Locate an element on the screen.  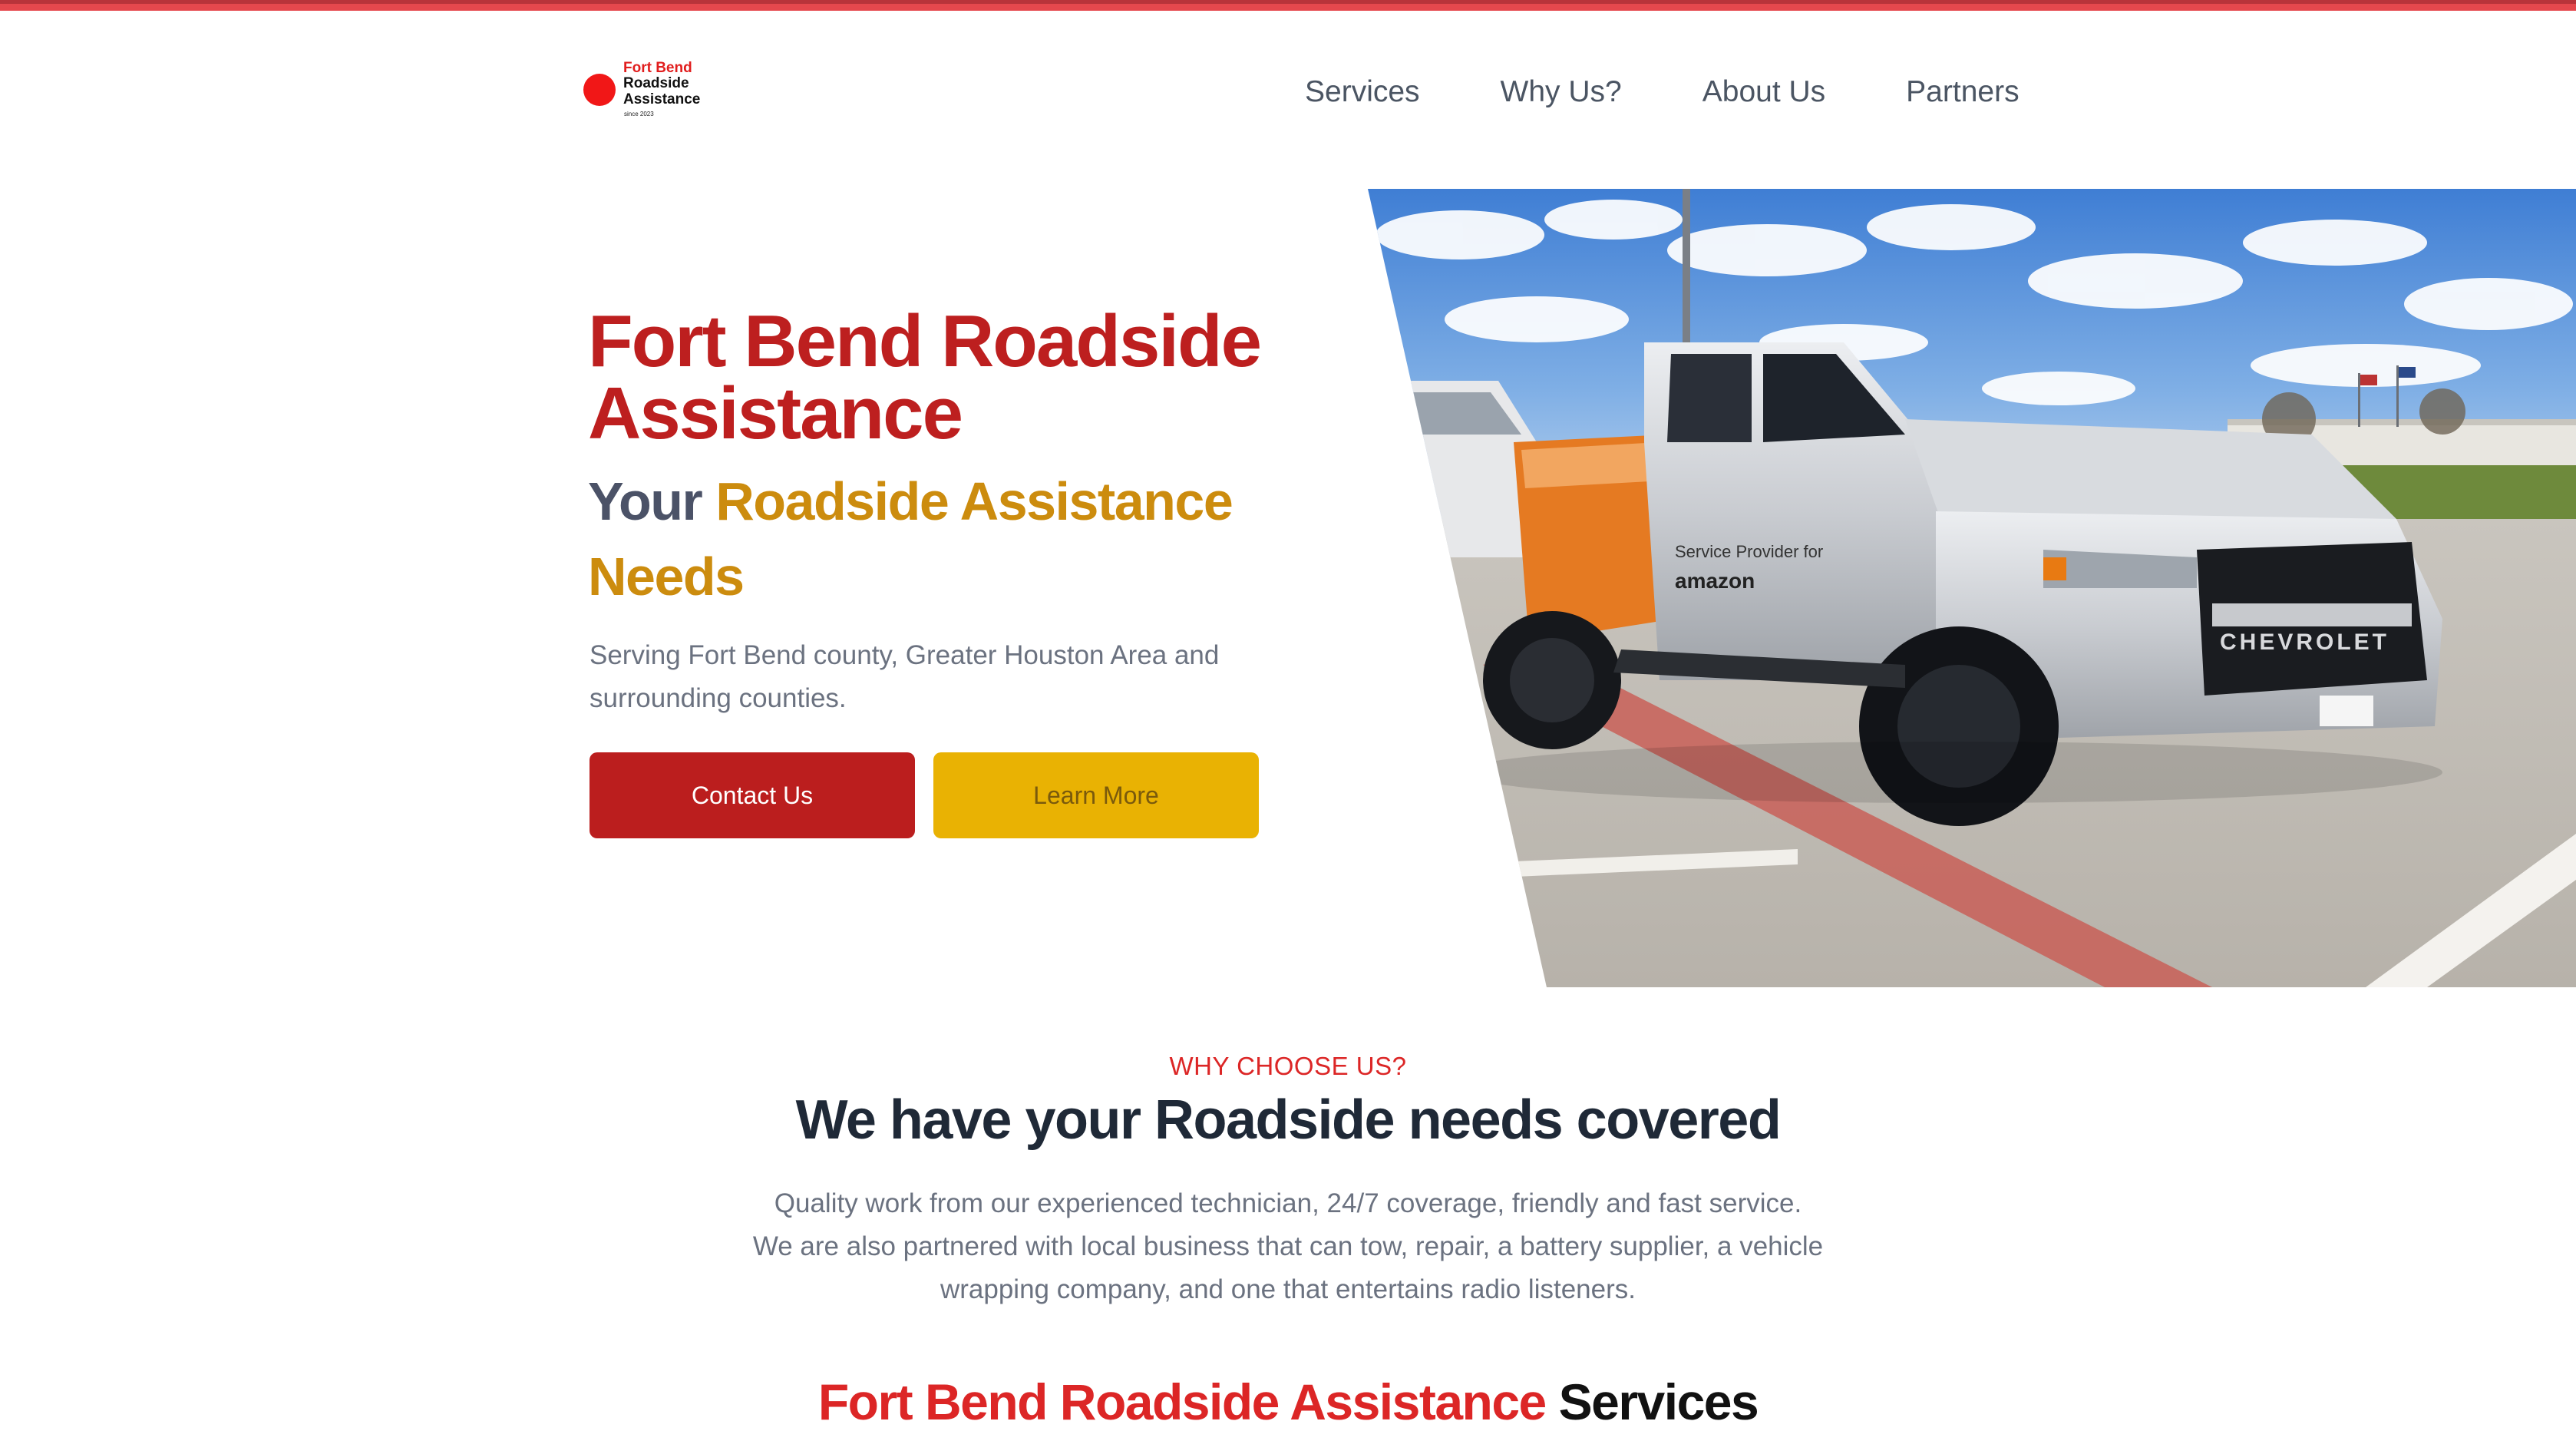
logo-dot-icon is located at coordinates (599, 90).